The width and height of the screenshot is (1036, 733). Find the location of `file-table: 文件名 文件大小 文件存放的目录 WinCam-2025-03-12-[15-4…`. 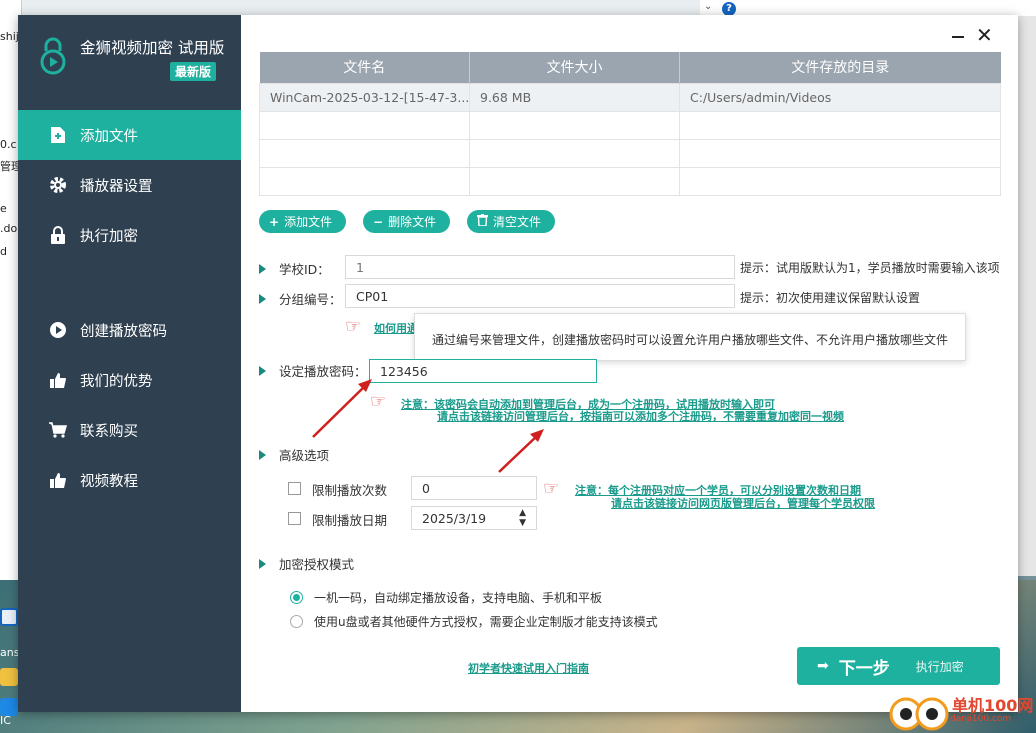

file-table: 文件名 文件大小 文件存放的目录 WinCam-2025-03-12-[15-4… is located at coordinates (630, 124).